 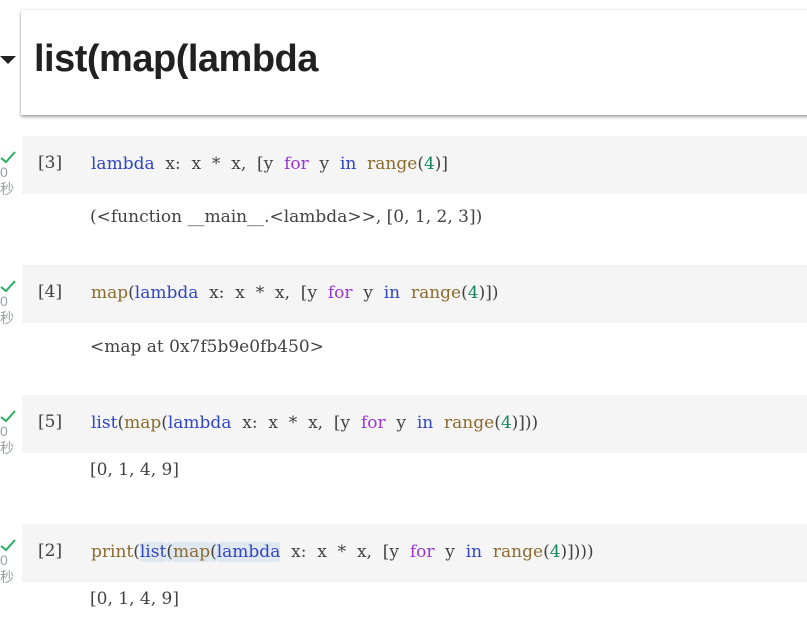 I want to click on execution-count: [5], so click(x=50, y=422).